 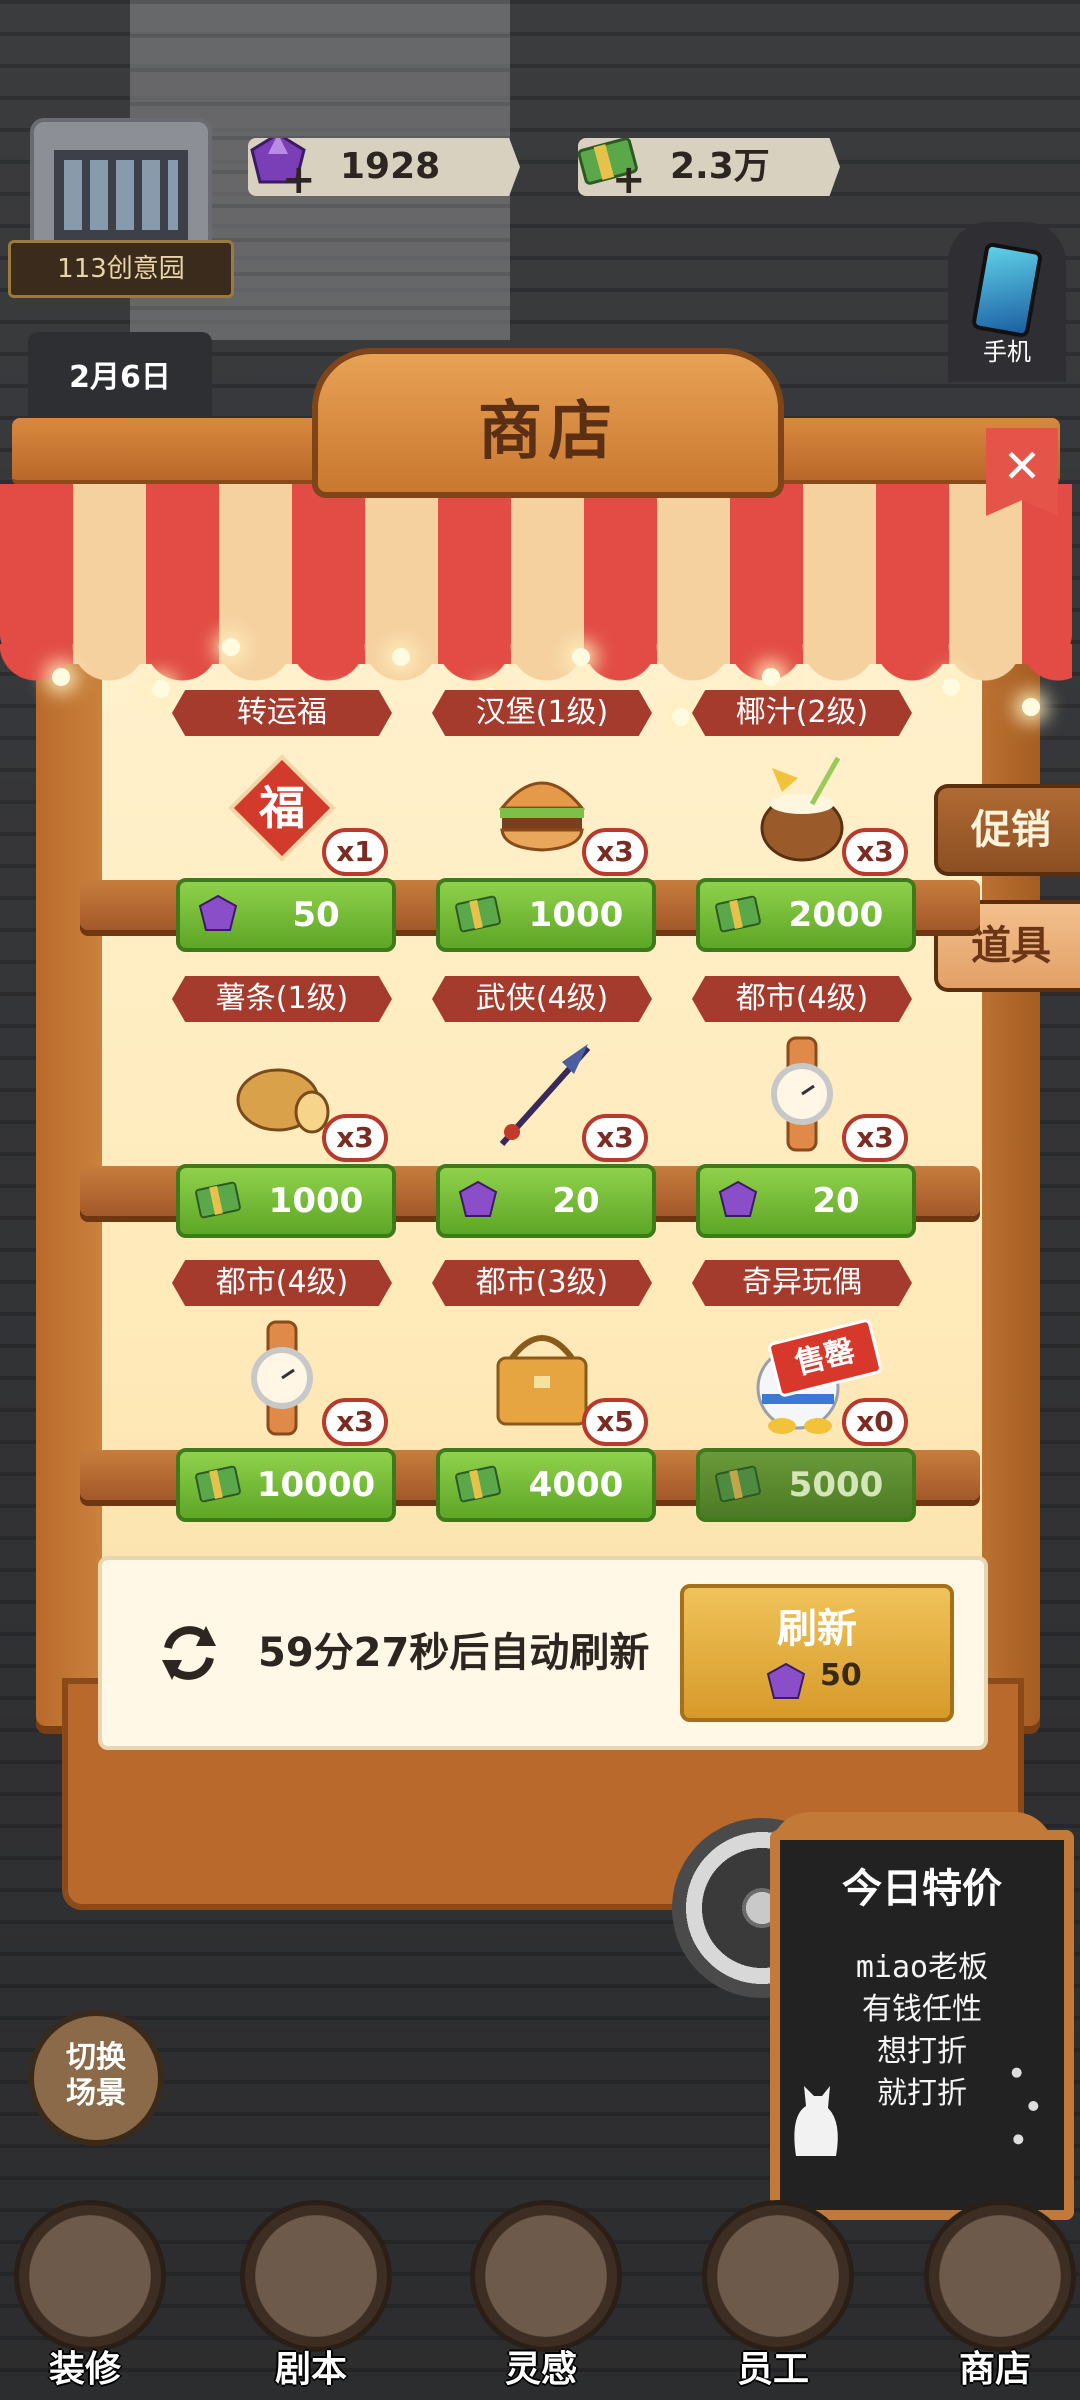 I want to click on refresh-cost: 50, so click(x=841, y=1675).